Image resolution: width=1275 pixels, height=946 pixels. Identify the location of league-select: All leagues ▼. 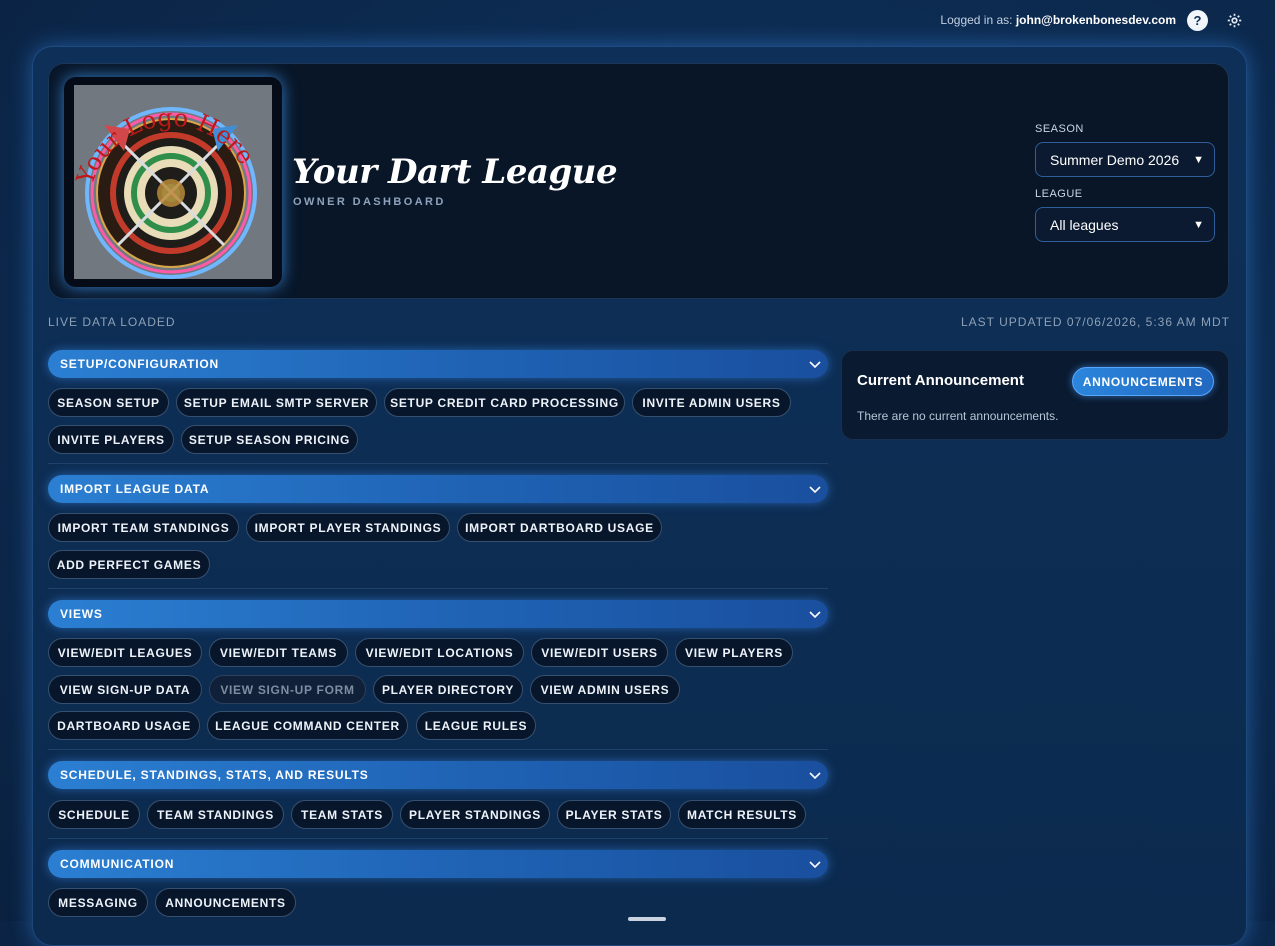
(1125, 224).